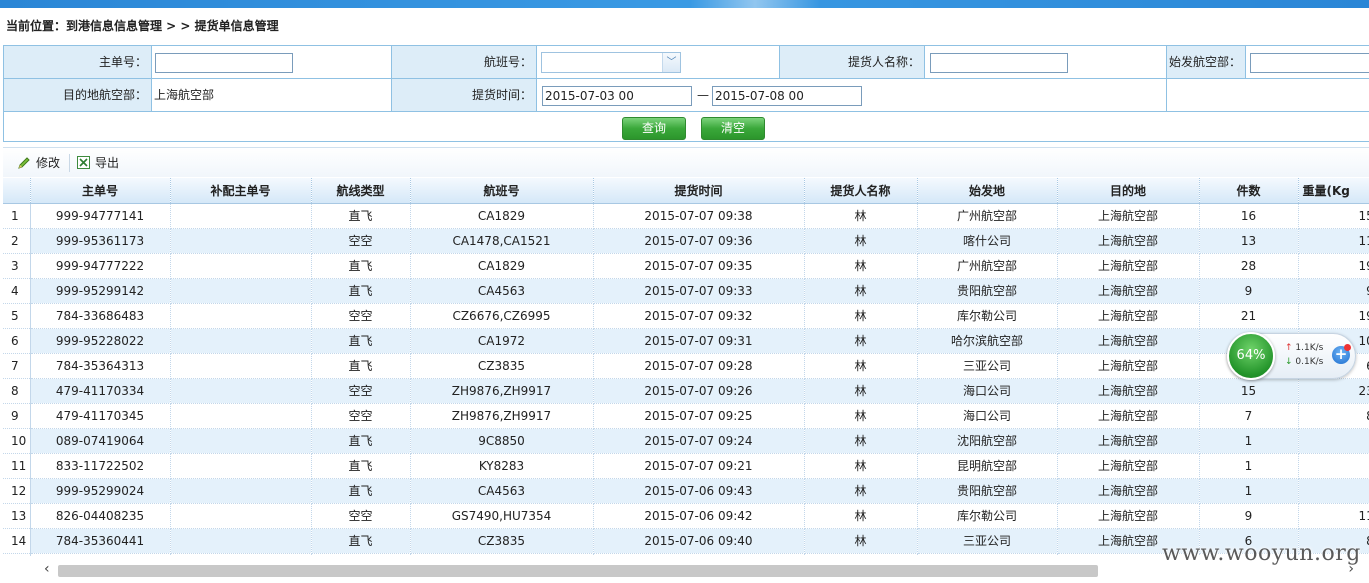 Image resolution: width=1369 pixels, height=583 pixels. I want to click on cell-weight: 194.00, so click(1333, 316).